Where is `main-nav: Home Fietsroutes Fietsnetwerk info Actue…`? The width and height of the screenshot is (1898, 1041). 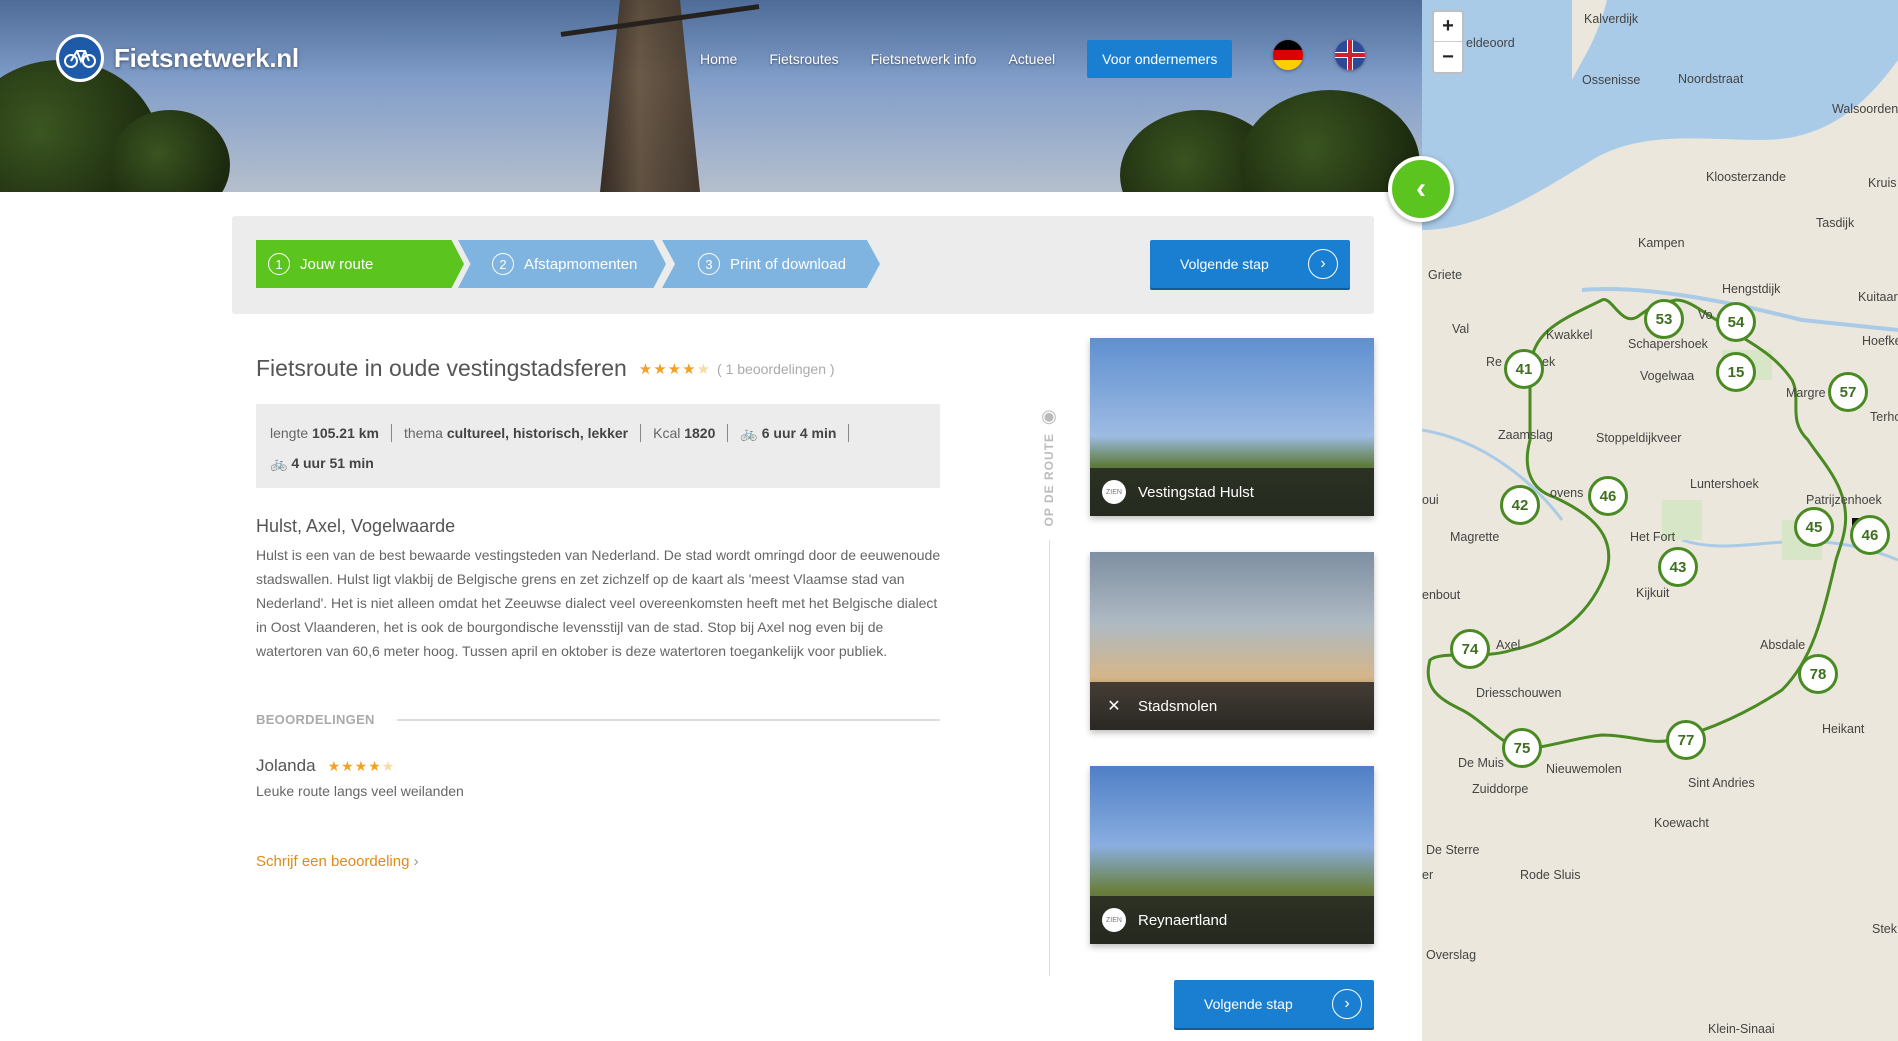
main-nav: Home Fietsroutes Fietsnetwerk info Actue… is located at coordinates (966, 59).